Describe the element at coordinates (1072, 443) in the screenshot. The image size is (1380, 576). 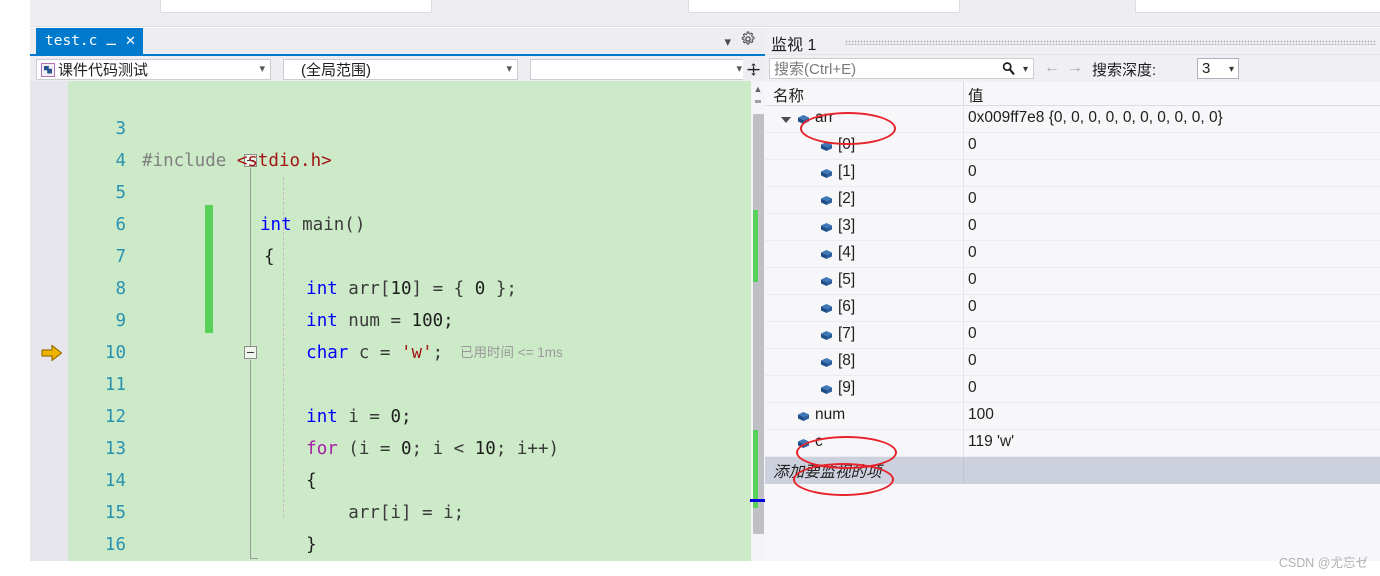
I see `table-row: c 119 'w'` at that location.